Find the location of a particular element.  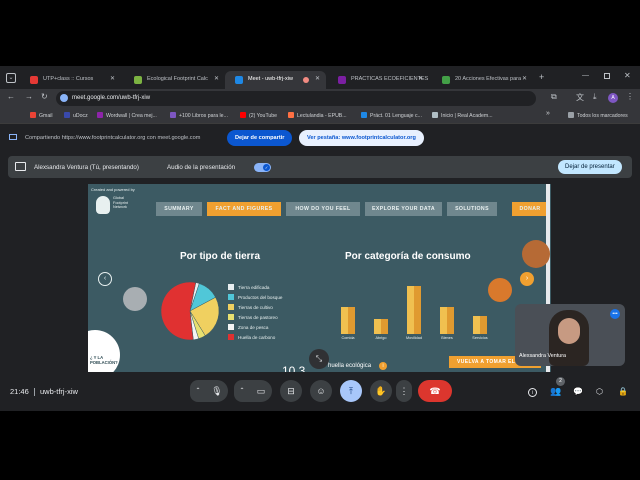

people-icon: 👥 is located at coordinates (555, 391).